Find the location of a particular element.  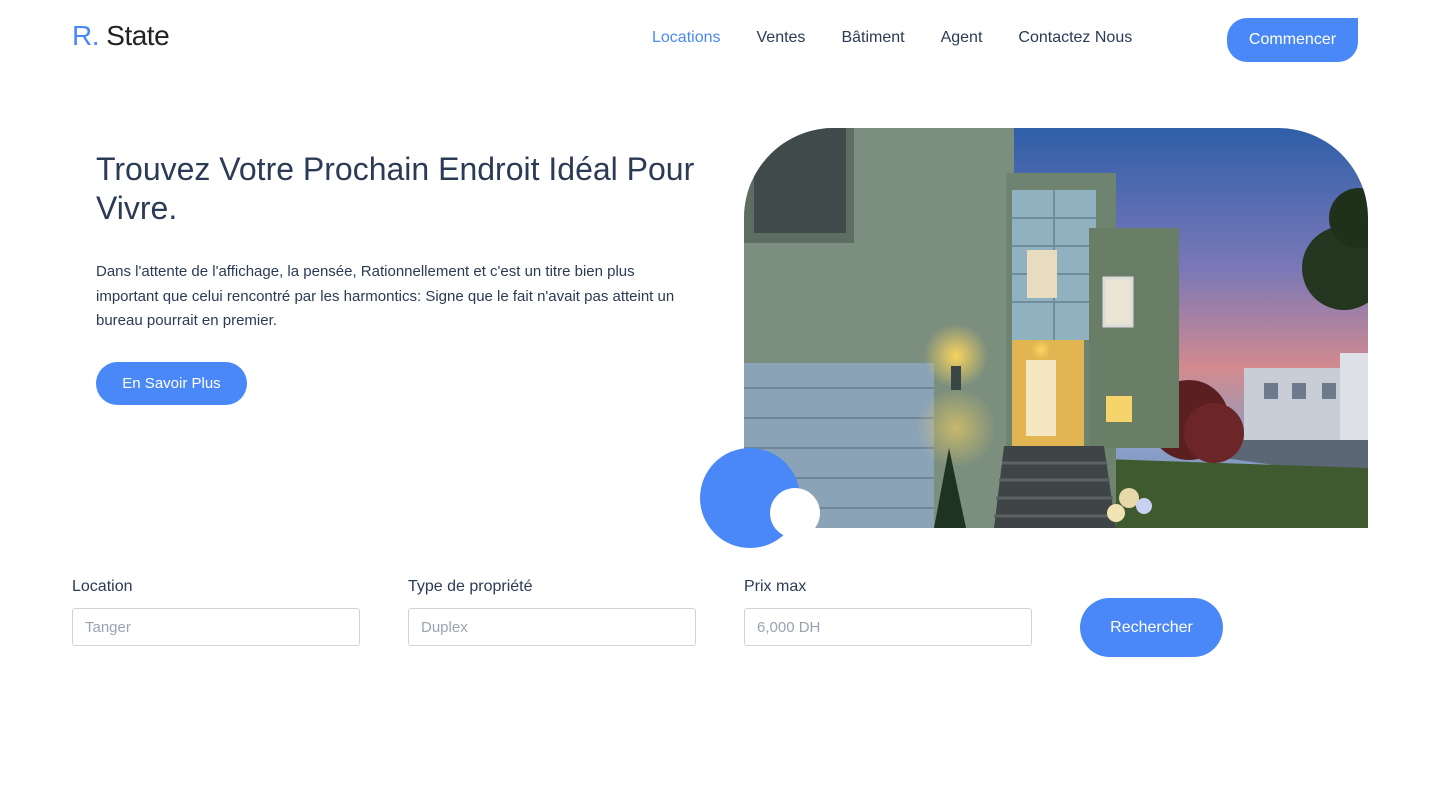

learn-more-button: En Savoir Plus is located at coordinates (171, 383).